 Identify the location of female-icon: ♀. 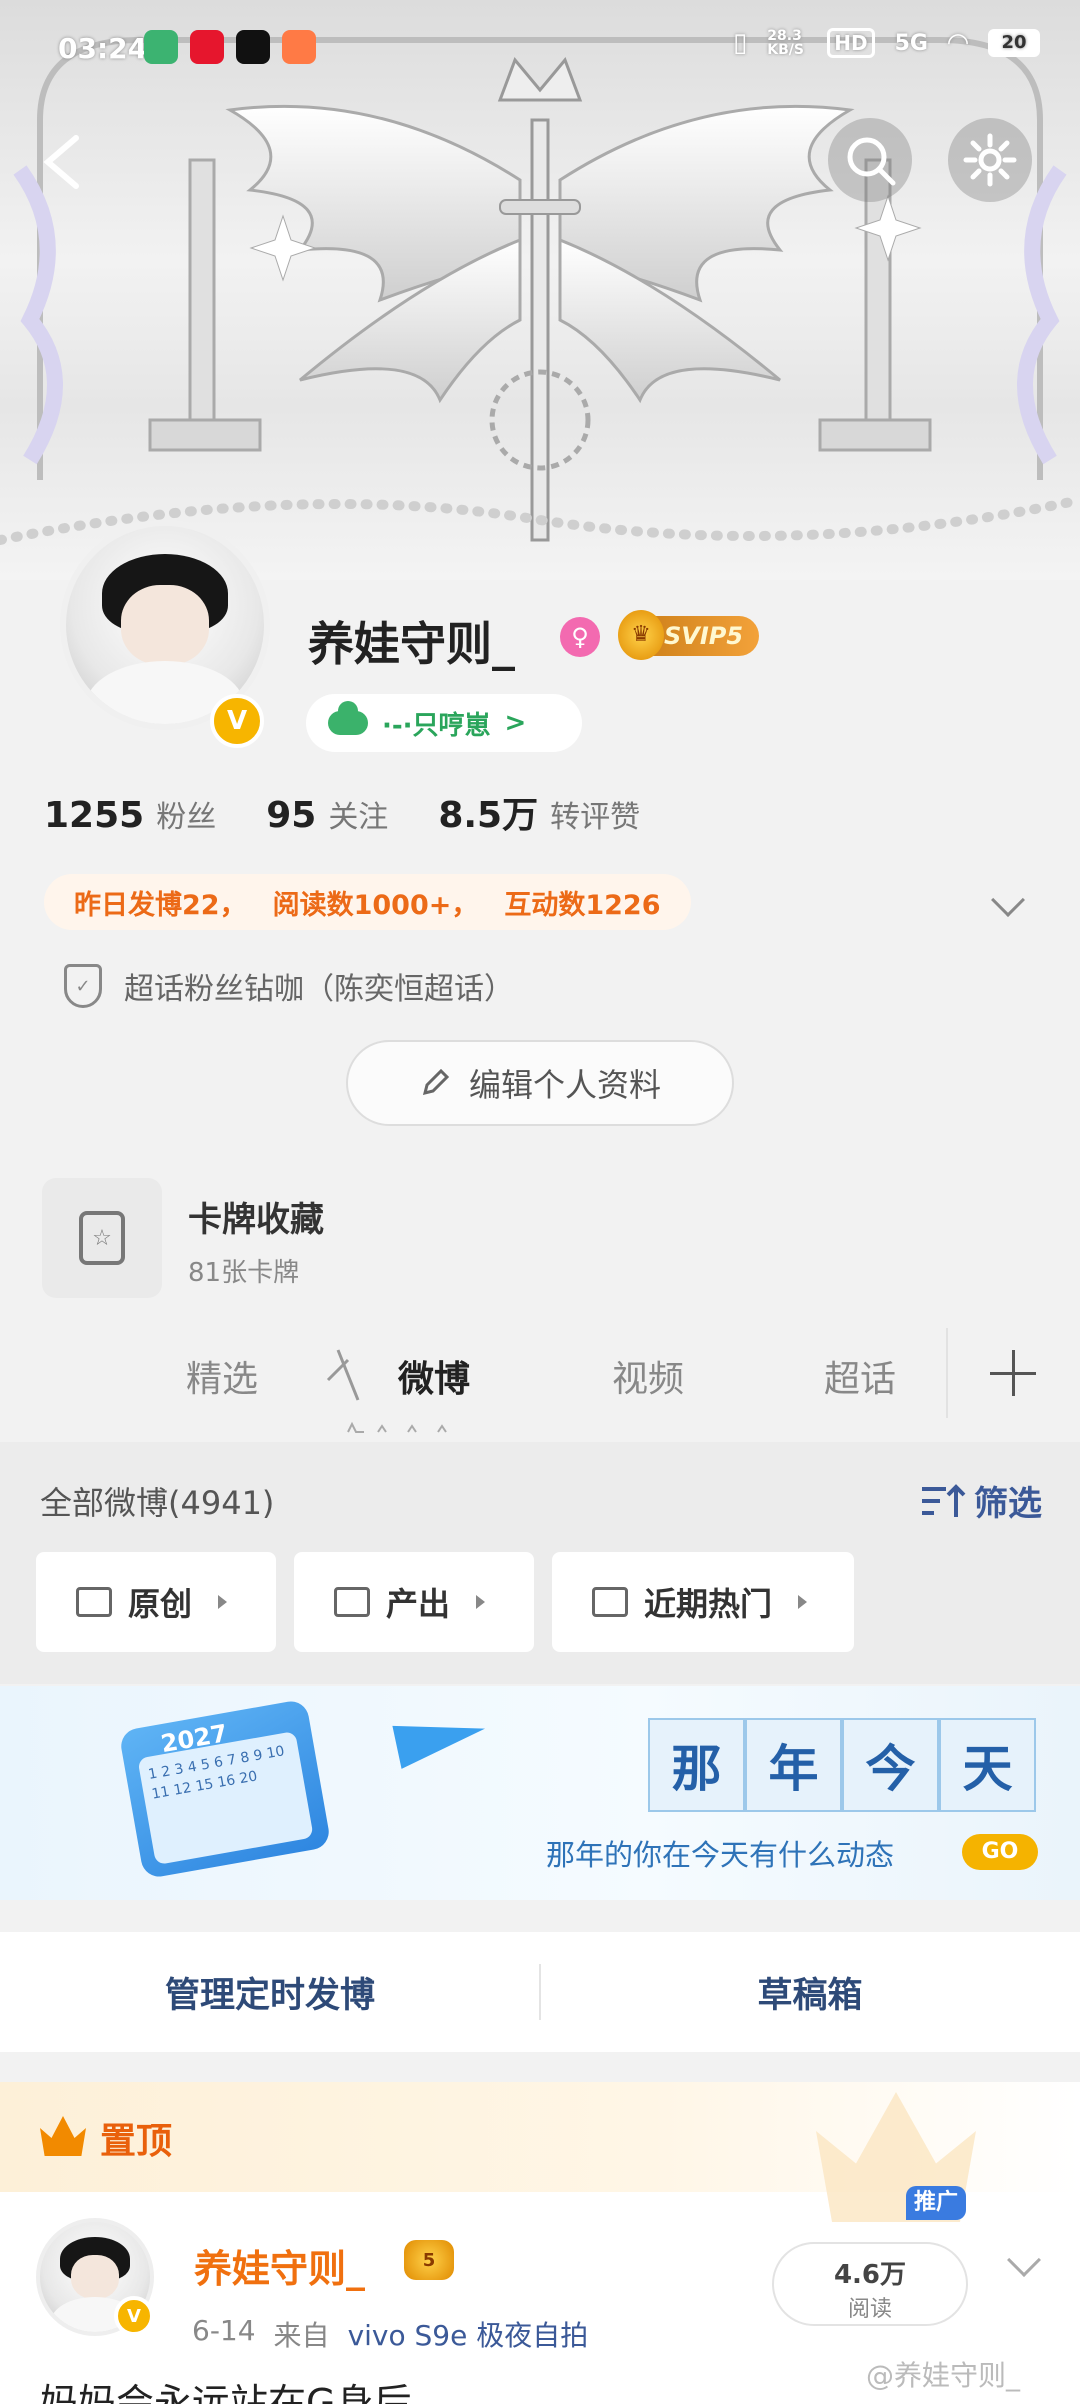
(580, 637).